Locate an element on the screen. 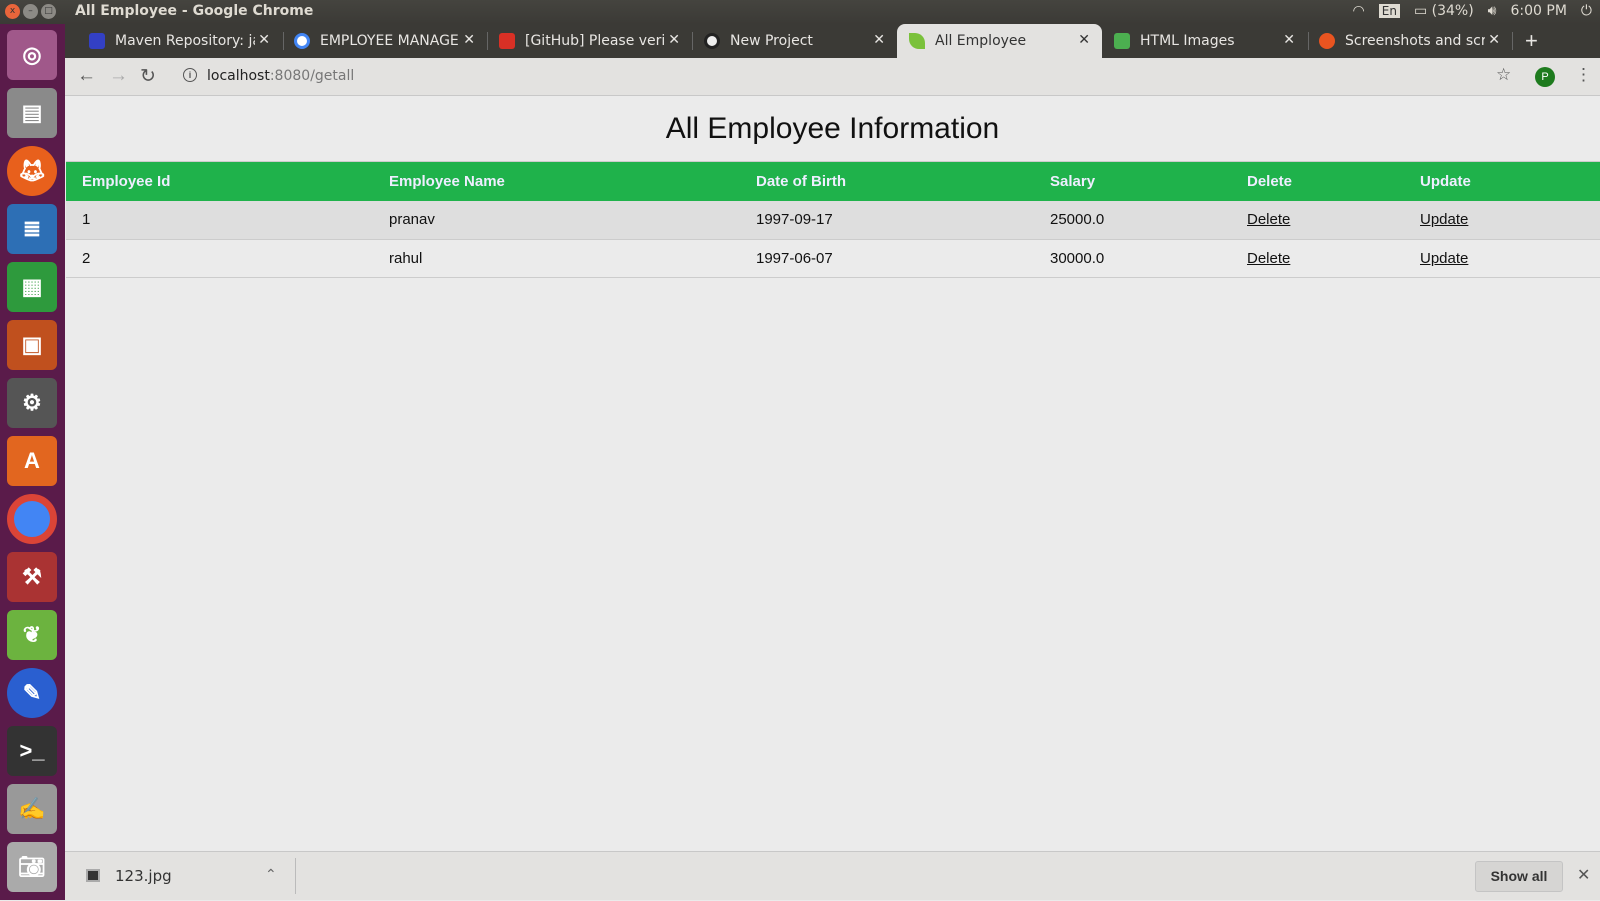  profile-avatar: P is located at coordinates (1545, 77).